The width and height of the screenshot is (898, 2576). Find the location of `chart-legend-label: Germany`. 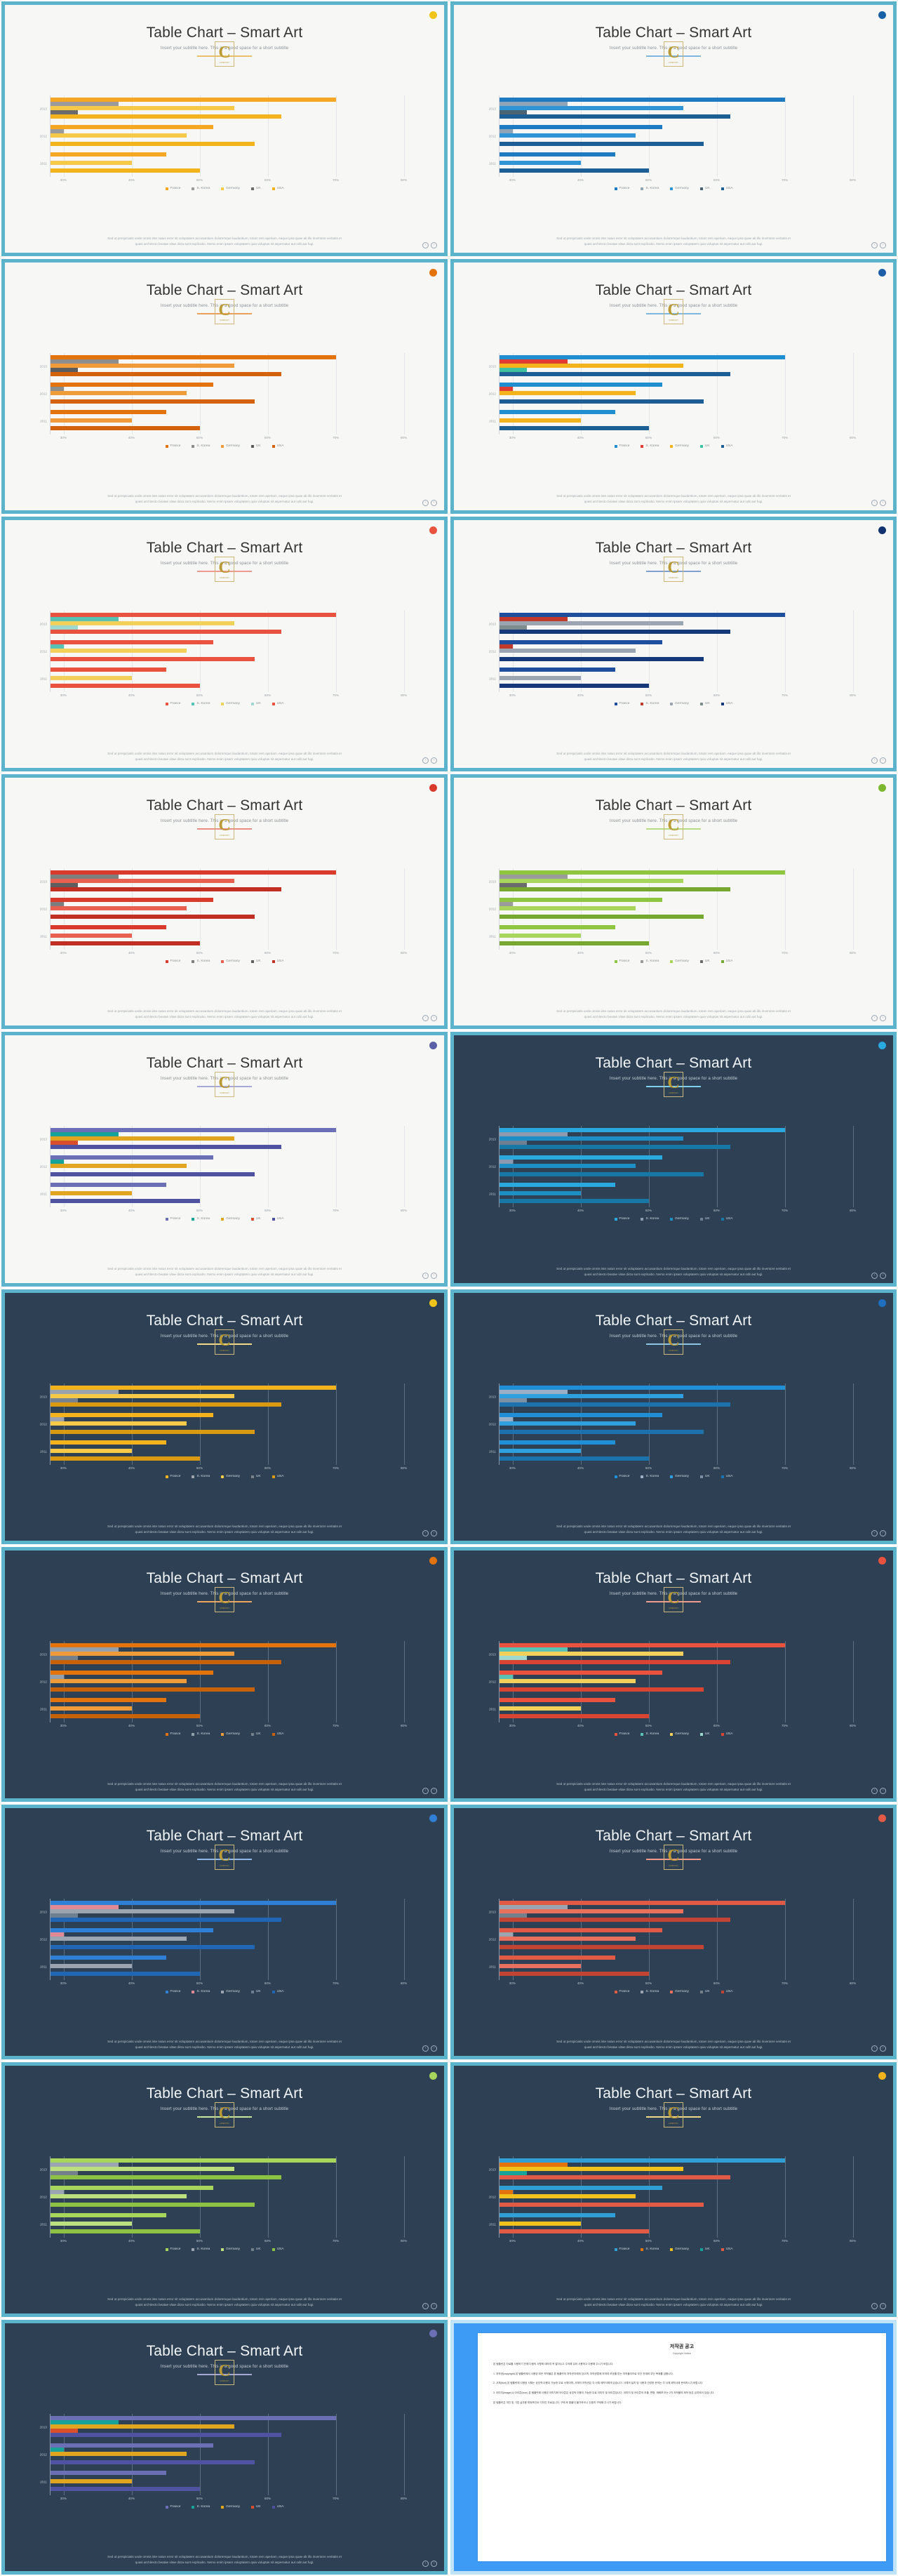

chart-legend-label: Germany is located at coordinates (682, 189).